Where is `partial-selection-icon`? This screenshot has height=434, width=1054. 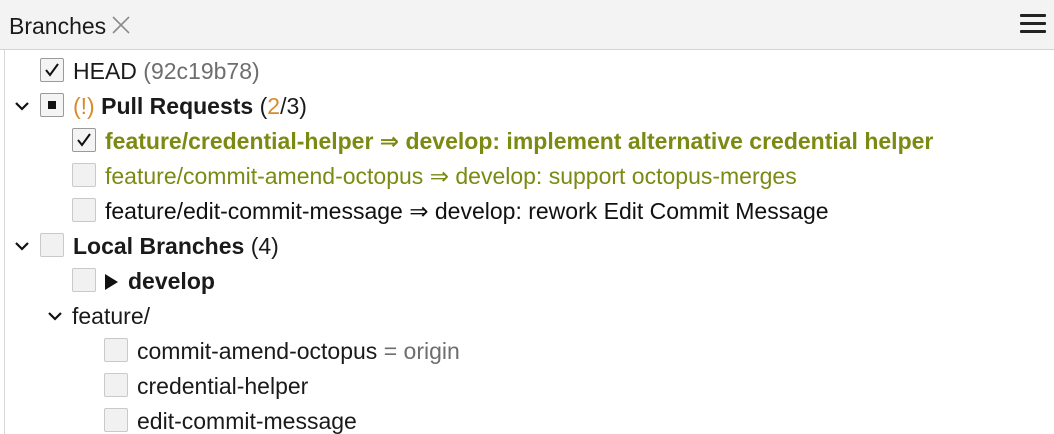
partial-selection-icon is located at coordinates (52, 105).